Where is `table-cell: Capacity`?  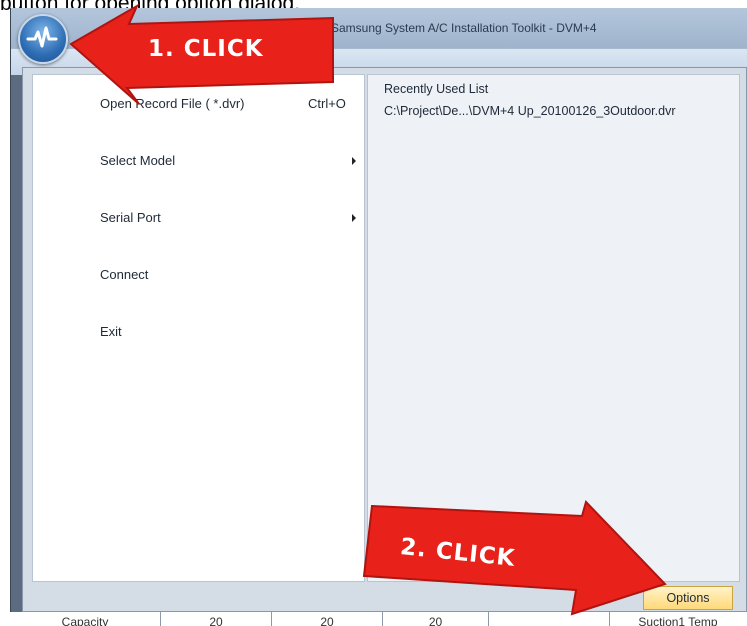
table-cell: Capacity is located at coordinates (85, 619).